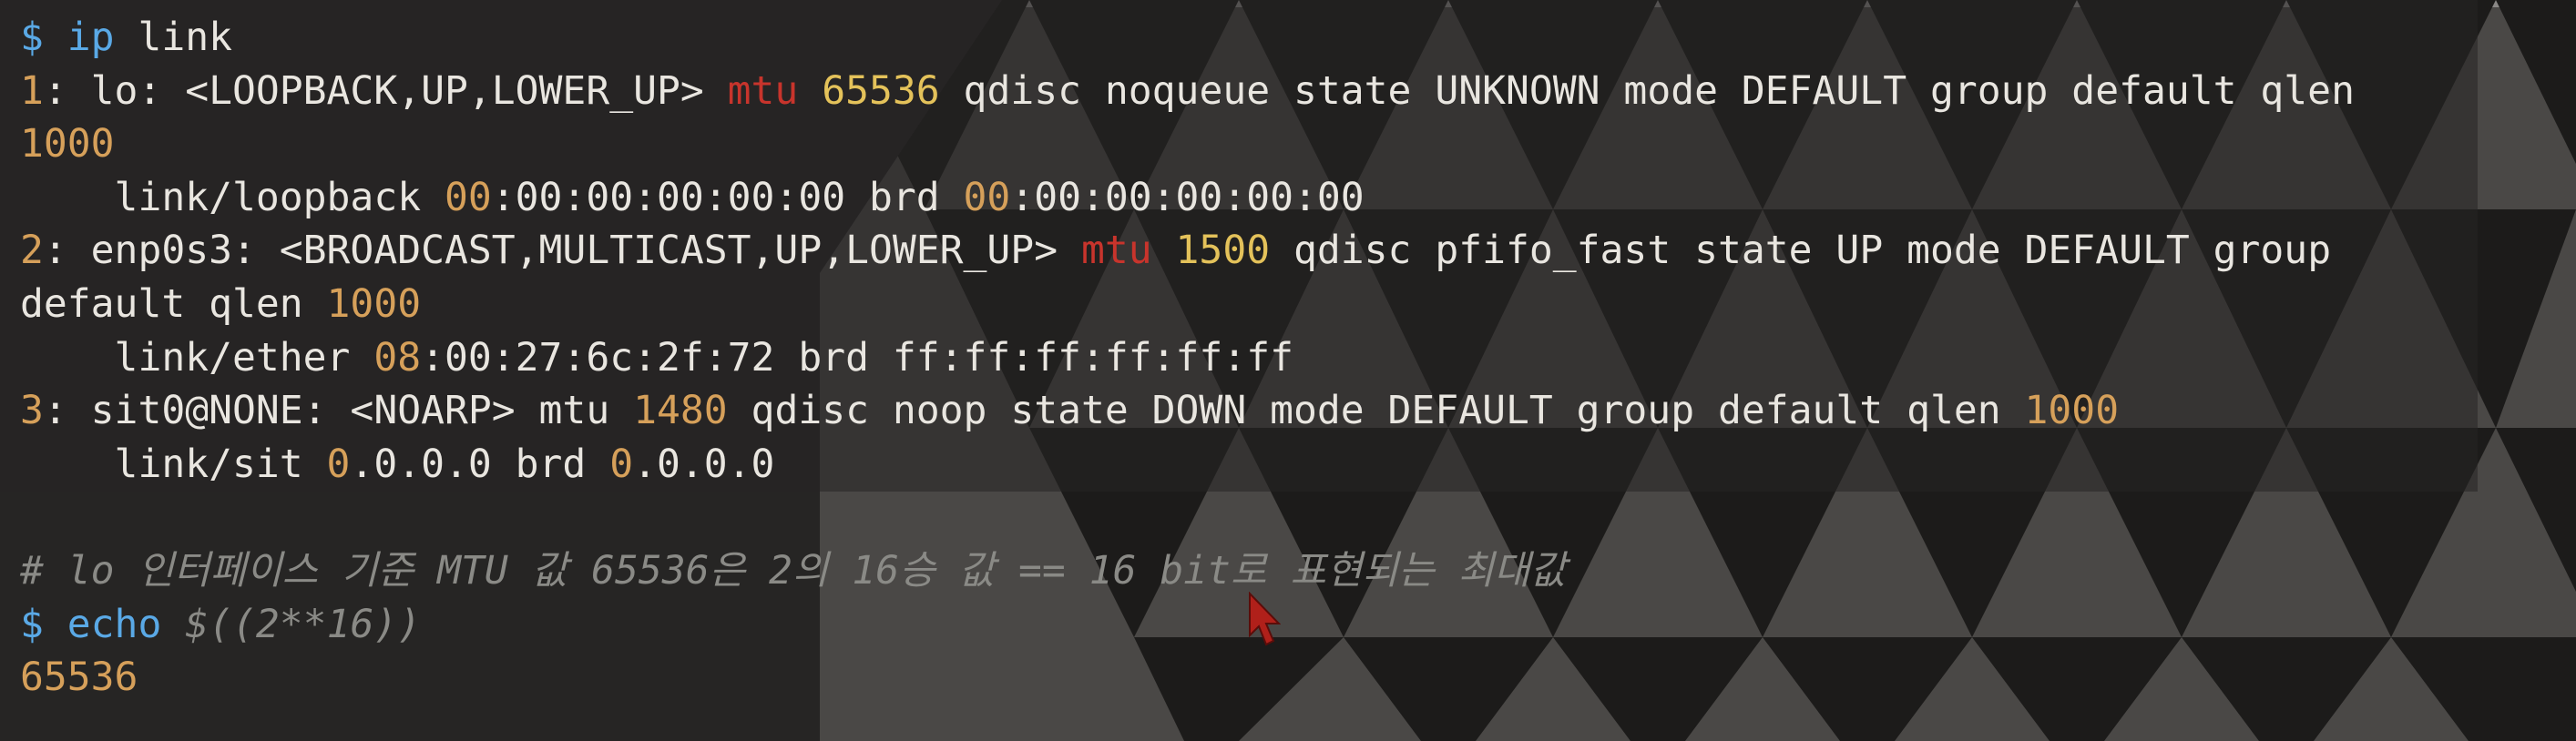 Image resolution: width=2576 pixels, height=741 pixels. What do you see at coordinates (397, 357) in the screenshot?
I see `terminal-text-segment: 08` at bounding box center [397, 357].